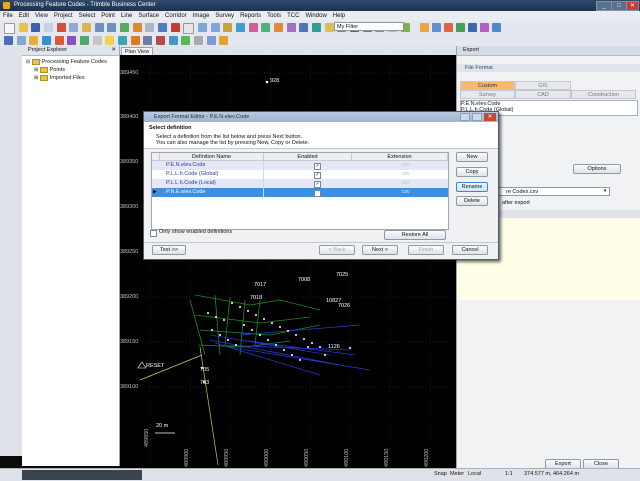  Describe the element at coordinates (315, 16) in the screenshot. I see `menu-window: Window` at that location.